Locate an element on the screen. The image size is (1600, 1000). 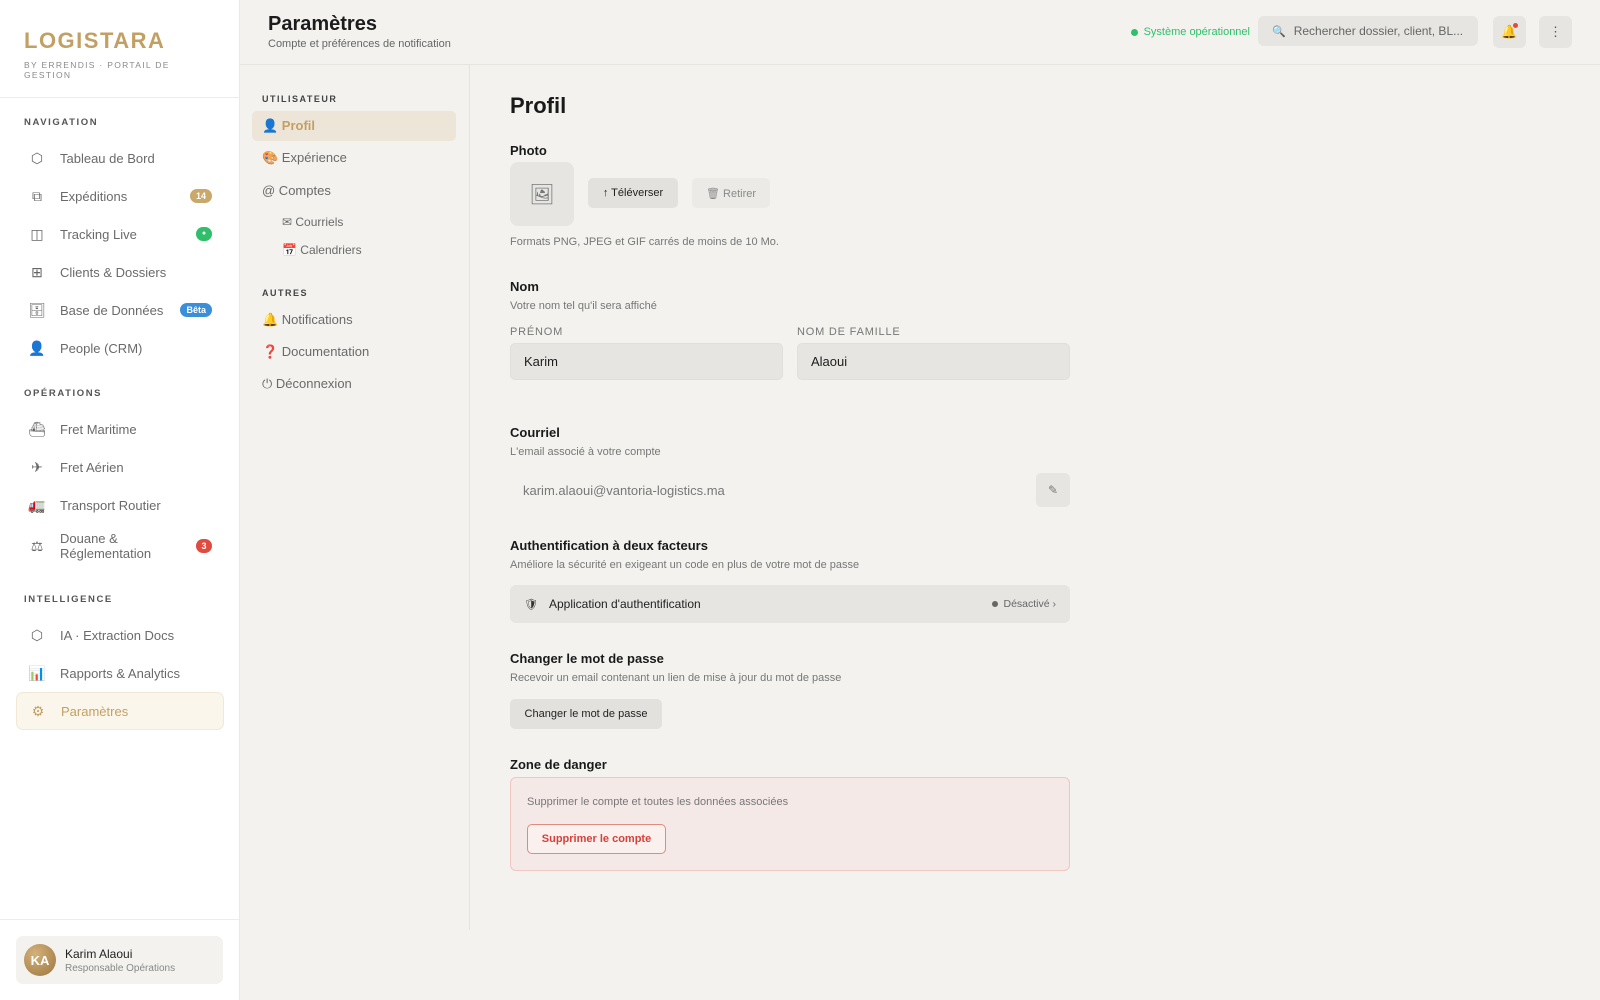
subnav-item-logout: ⏻ Déconnexion is located at coordinates (354, 384).